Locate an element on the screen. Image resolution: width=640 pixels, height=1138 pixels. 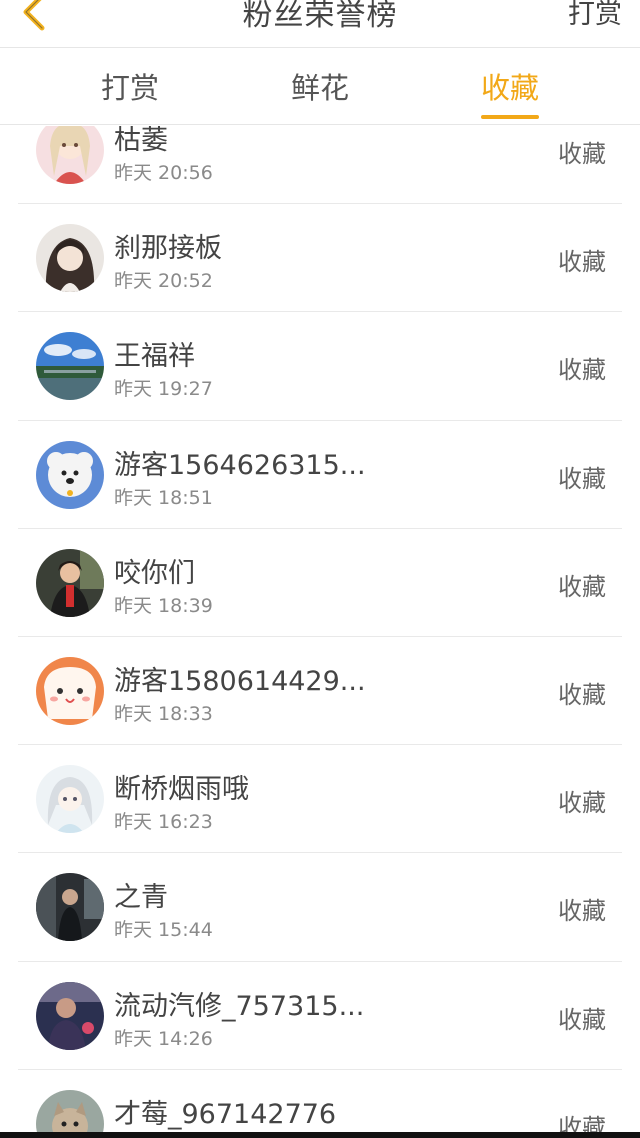
user-name: 之青 is located at coordinates (141, 898).